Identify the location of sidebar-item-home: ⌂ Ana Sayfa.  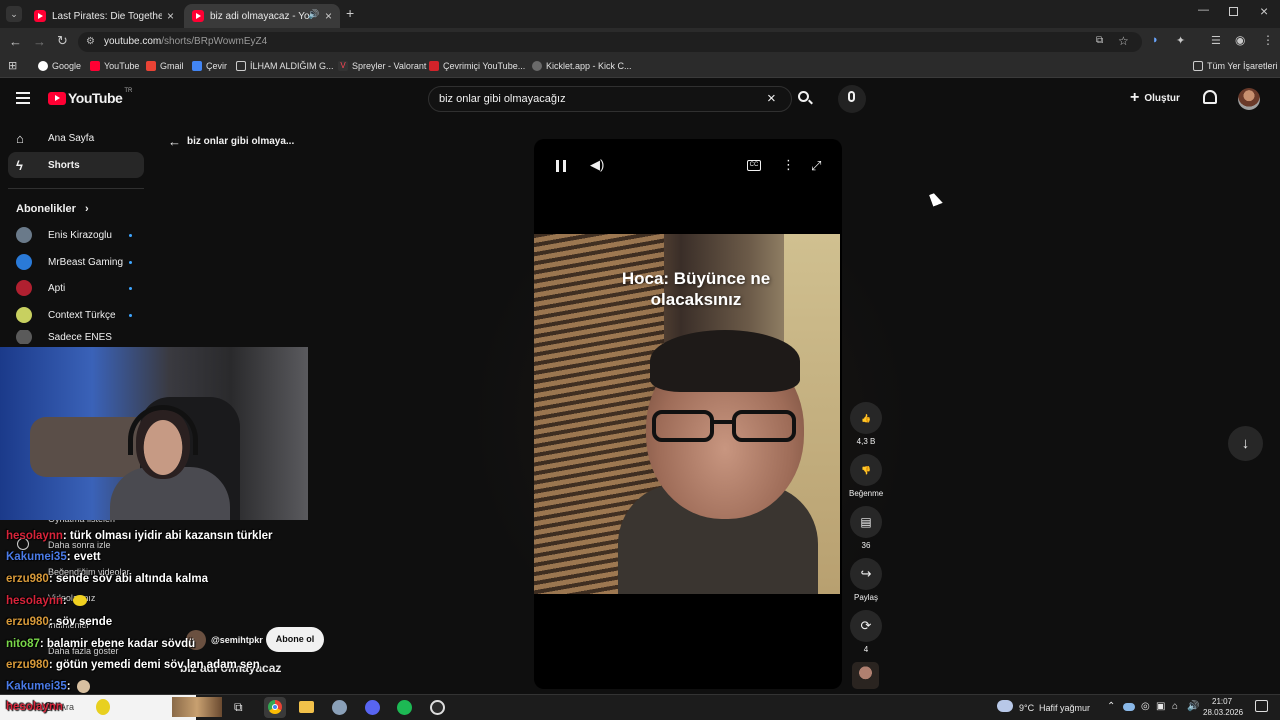
(76, 138).